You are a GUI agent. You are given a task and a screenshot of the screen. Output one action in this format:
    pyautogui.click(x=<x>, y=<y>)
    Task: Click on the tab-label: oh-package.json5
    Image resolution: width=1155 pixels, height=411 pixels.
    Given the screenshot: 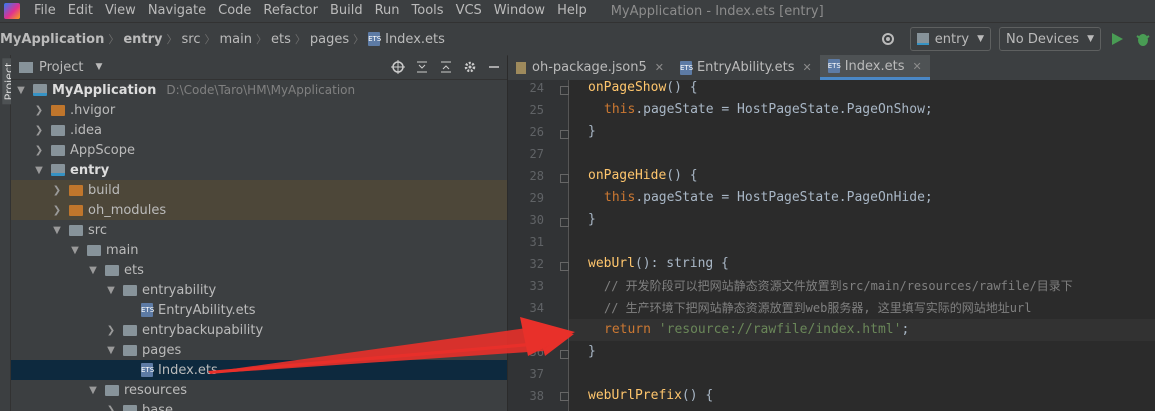 What is the action you would take?
    pyautogui.click(x=589, y=67)
    